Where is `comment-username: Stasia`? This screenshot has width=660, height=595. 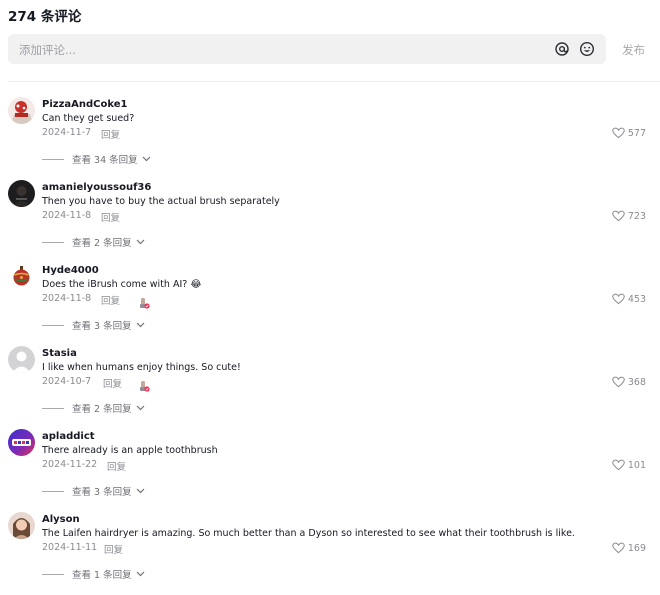
comment-username: Stasia is located at coordinates (59, 353).